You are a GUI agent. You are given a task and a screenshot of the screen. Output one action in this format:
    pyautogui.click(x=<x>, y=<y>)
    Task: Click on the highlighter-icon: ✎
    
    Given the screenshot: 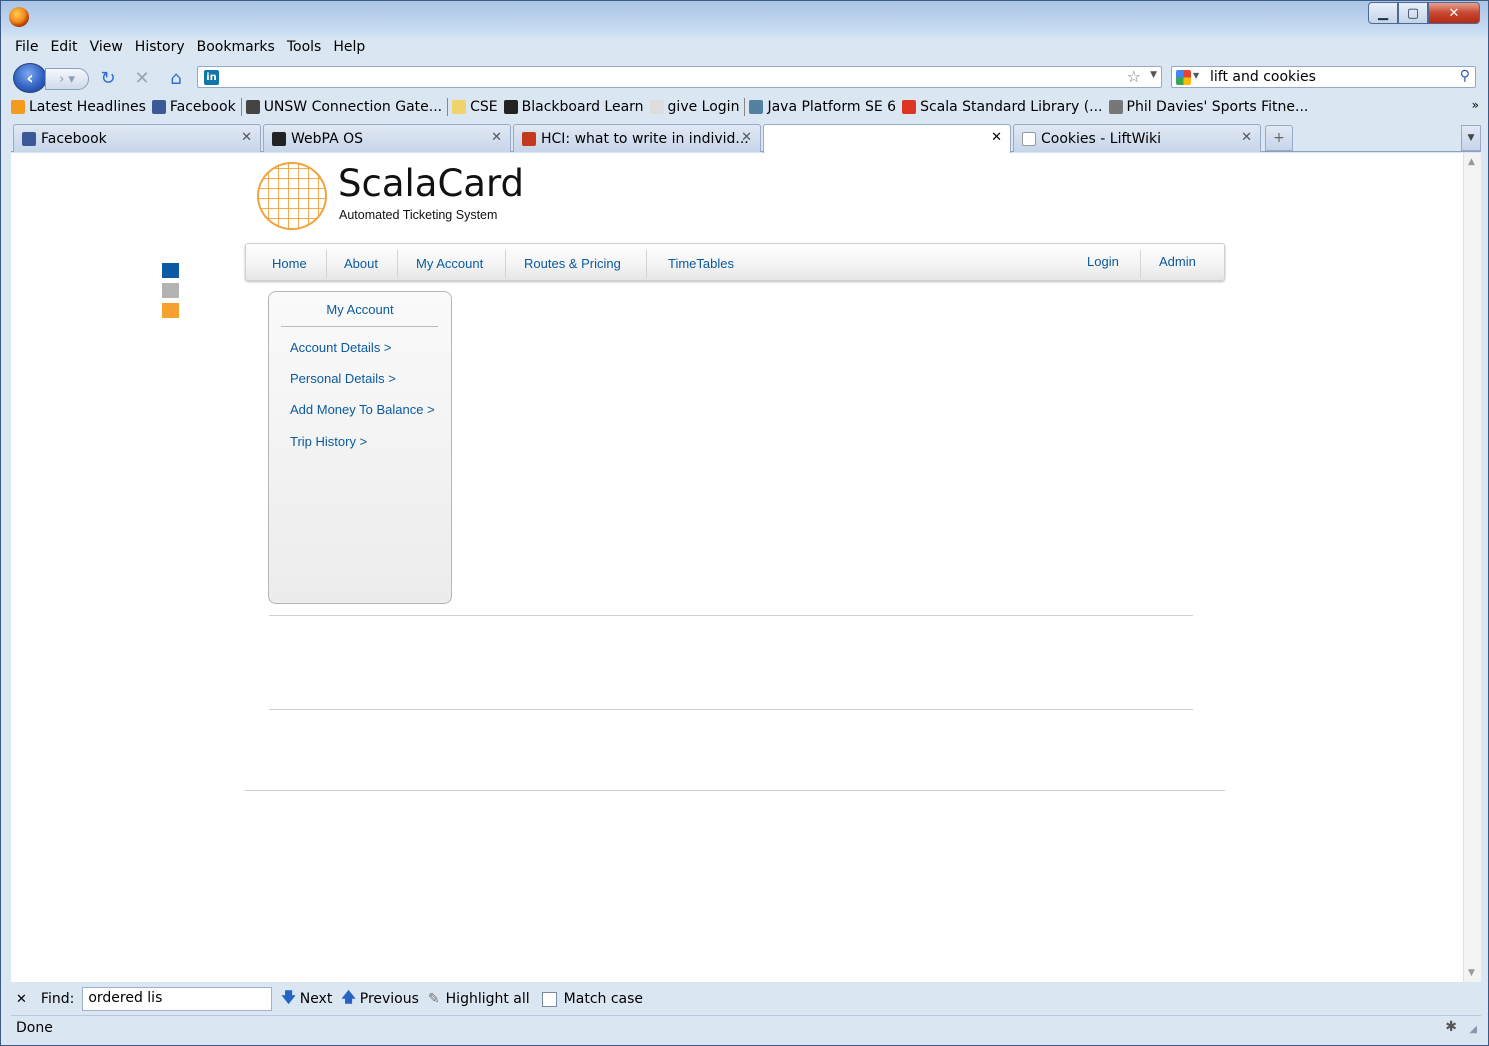 What is the action you would take?
    pyautogui.click(x=433, y=999)
    